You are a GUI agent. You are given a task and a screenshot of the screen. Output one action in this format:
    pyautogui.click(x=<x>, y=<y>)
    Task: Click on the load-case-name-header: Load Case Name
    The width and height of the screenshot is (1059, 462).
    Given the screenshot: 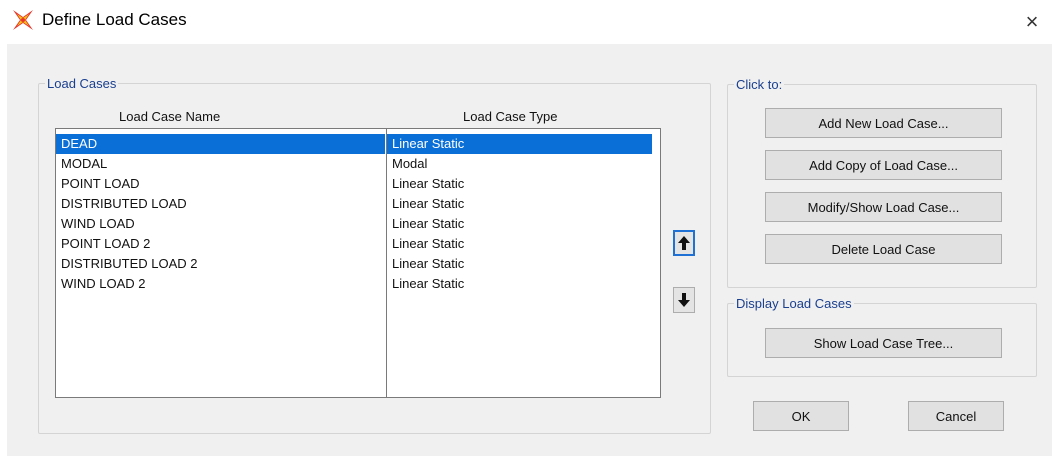 What is the action you would take?
    pyautogui.click(x=170, y=116)
    